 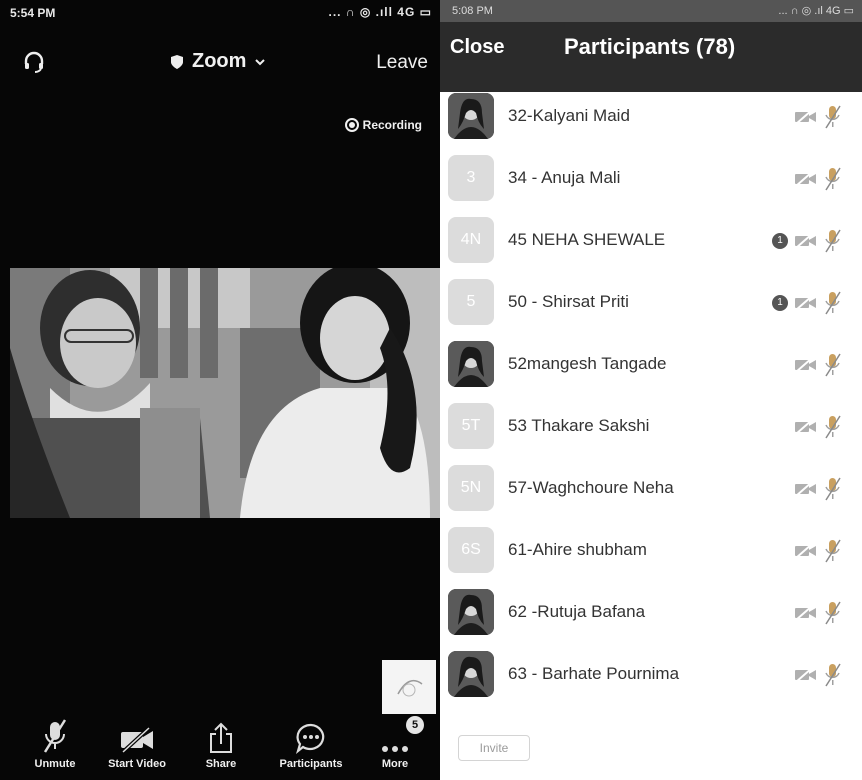 I want to click on participant-row: 62 -Rutuja Bafana, so click(x=651, y=613).